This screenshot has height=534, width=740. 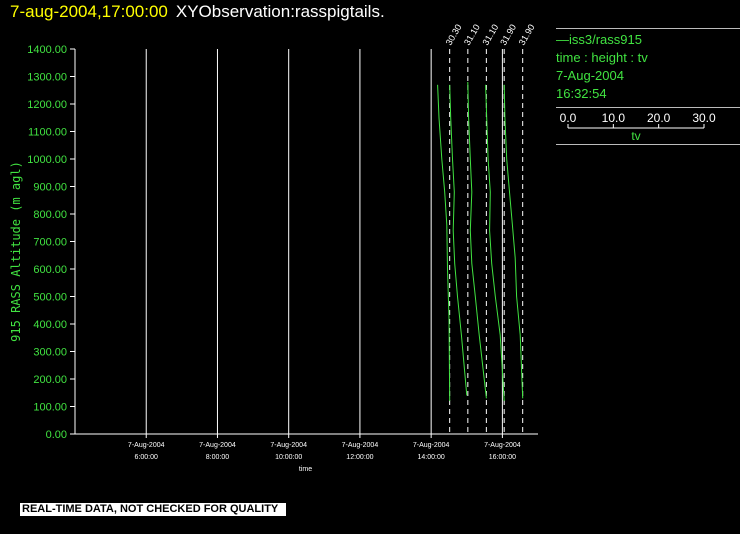 I want to click on y-tick-label: 1000.00, so click(x=47, y=160).